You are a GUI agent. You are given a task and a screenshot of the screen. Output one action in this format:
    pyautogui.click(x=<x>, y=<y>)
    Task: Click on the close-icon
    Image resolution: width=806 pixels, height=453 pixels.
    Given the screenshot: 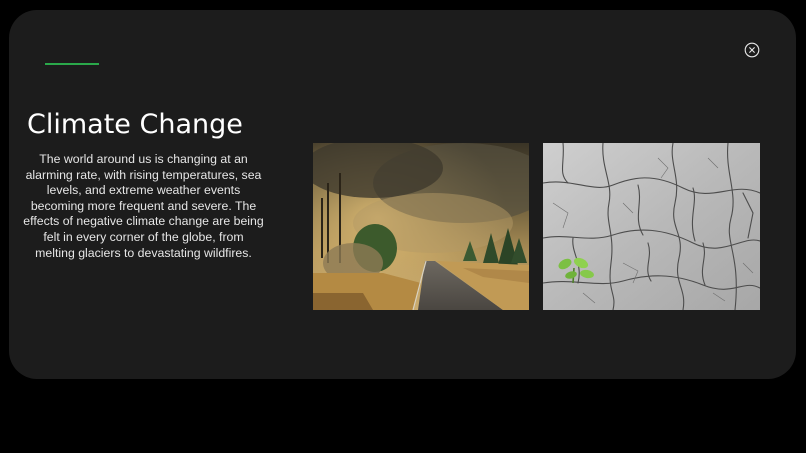 What is the action you would take?
    pyautogui.click(x=752, y=50)
    